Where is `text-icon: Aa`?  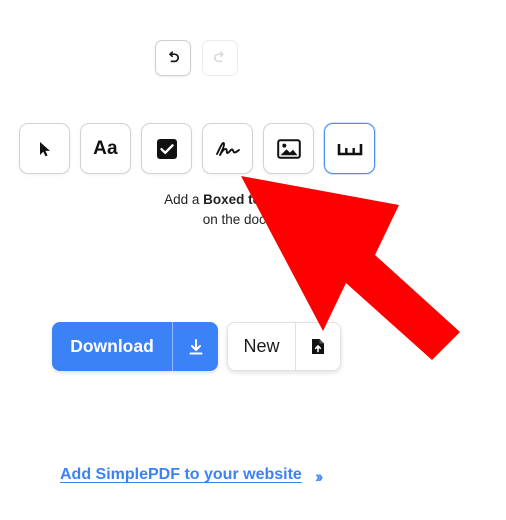 text-icon: Aa is located at coordinates (105, 148).